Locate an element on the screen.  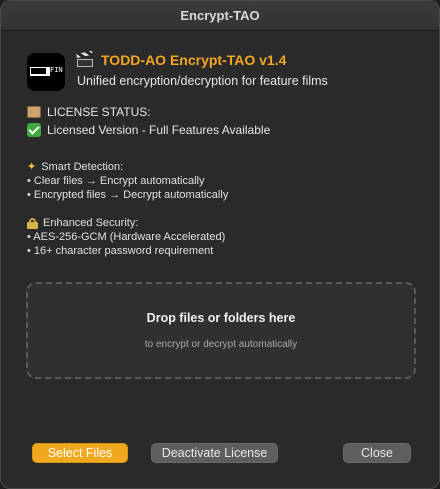
select-files-button: Select Files is located at coordinates (80, 453).